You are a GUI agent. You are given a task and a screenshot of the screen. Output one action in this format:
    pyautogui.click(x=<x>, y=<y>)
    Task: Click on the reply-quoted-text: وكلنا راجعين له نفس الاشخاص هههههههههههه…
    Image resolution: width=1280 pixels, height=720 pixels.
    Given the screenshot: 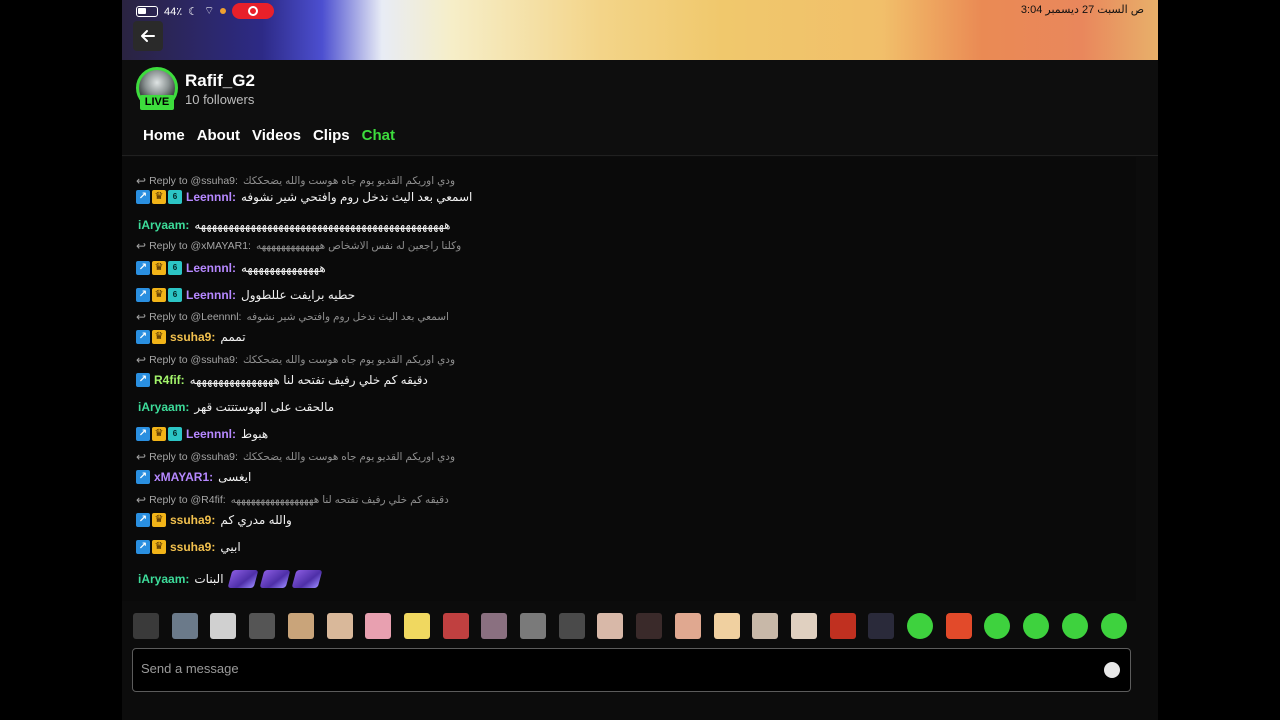 What is the action you would take?
    pyautogui.click(x=358, y=246)
    